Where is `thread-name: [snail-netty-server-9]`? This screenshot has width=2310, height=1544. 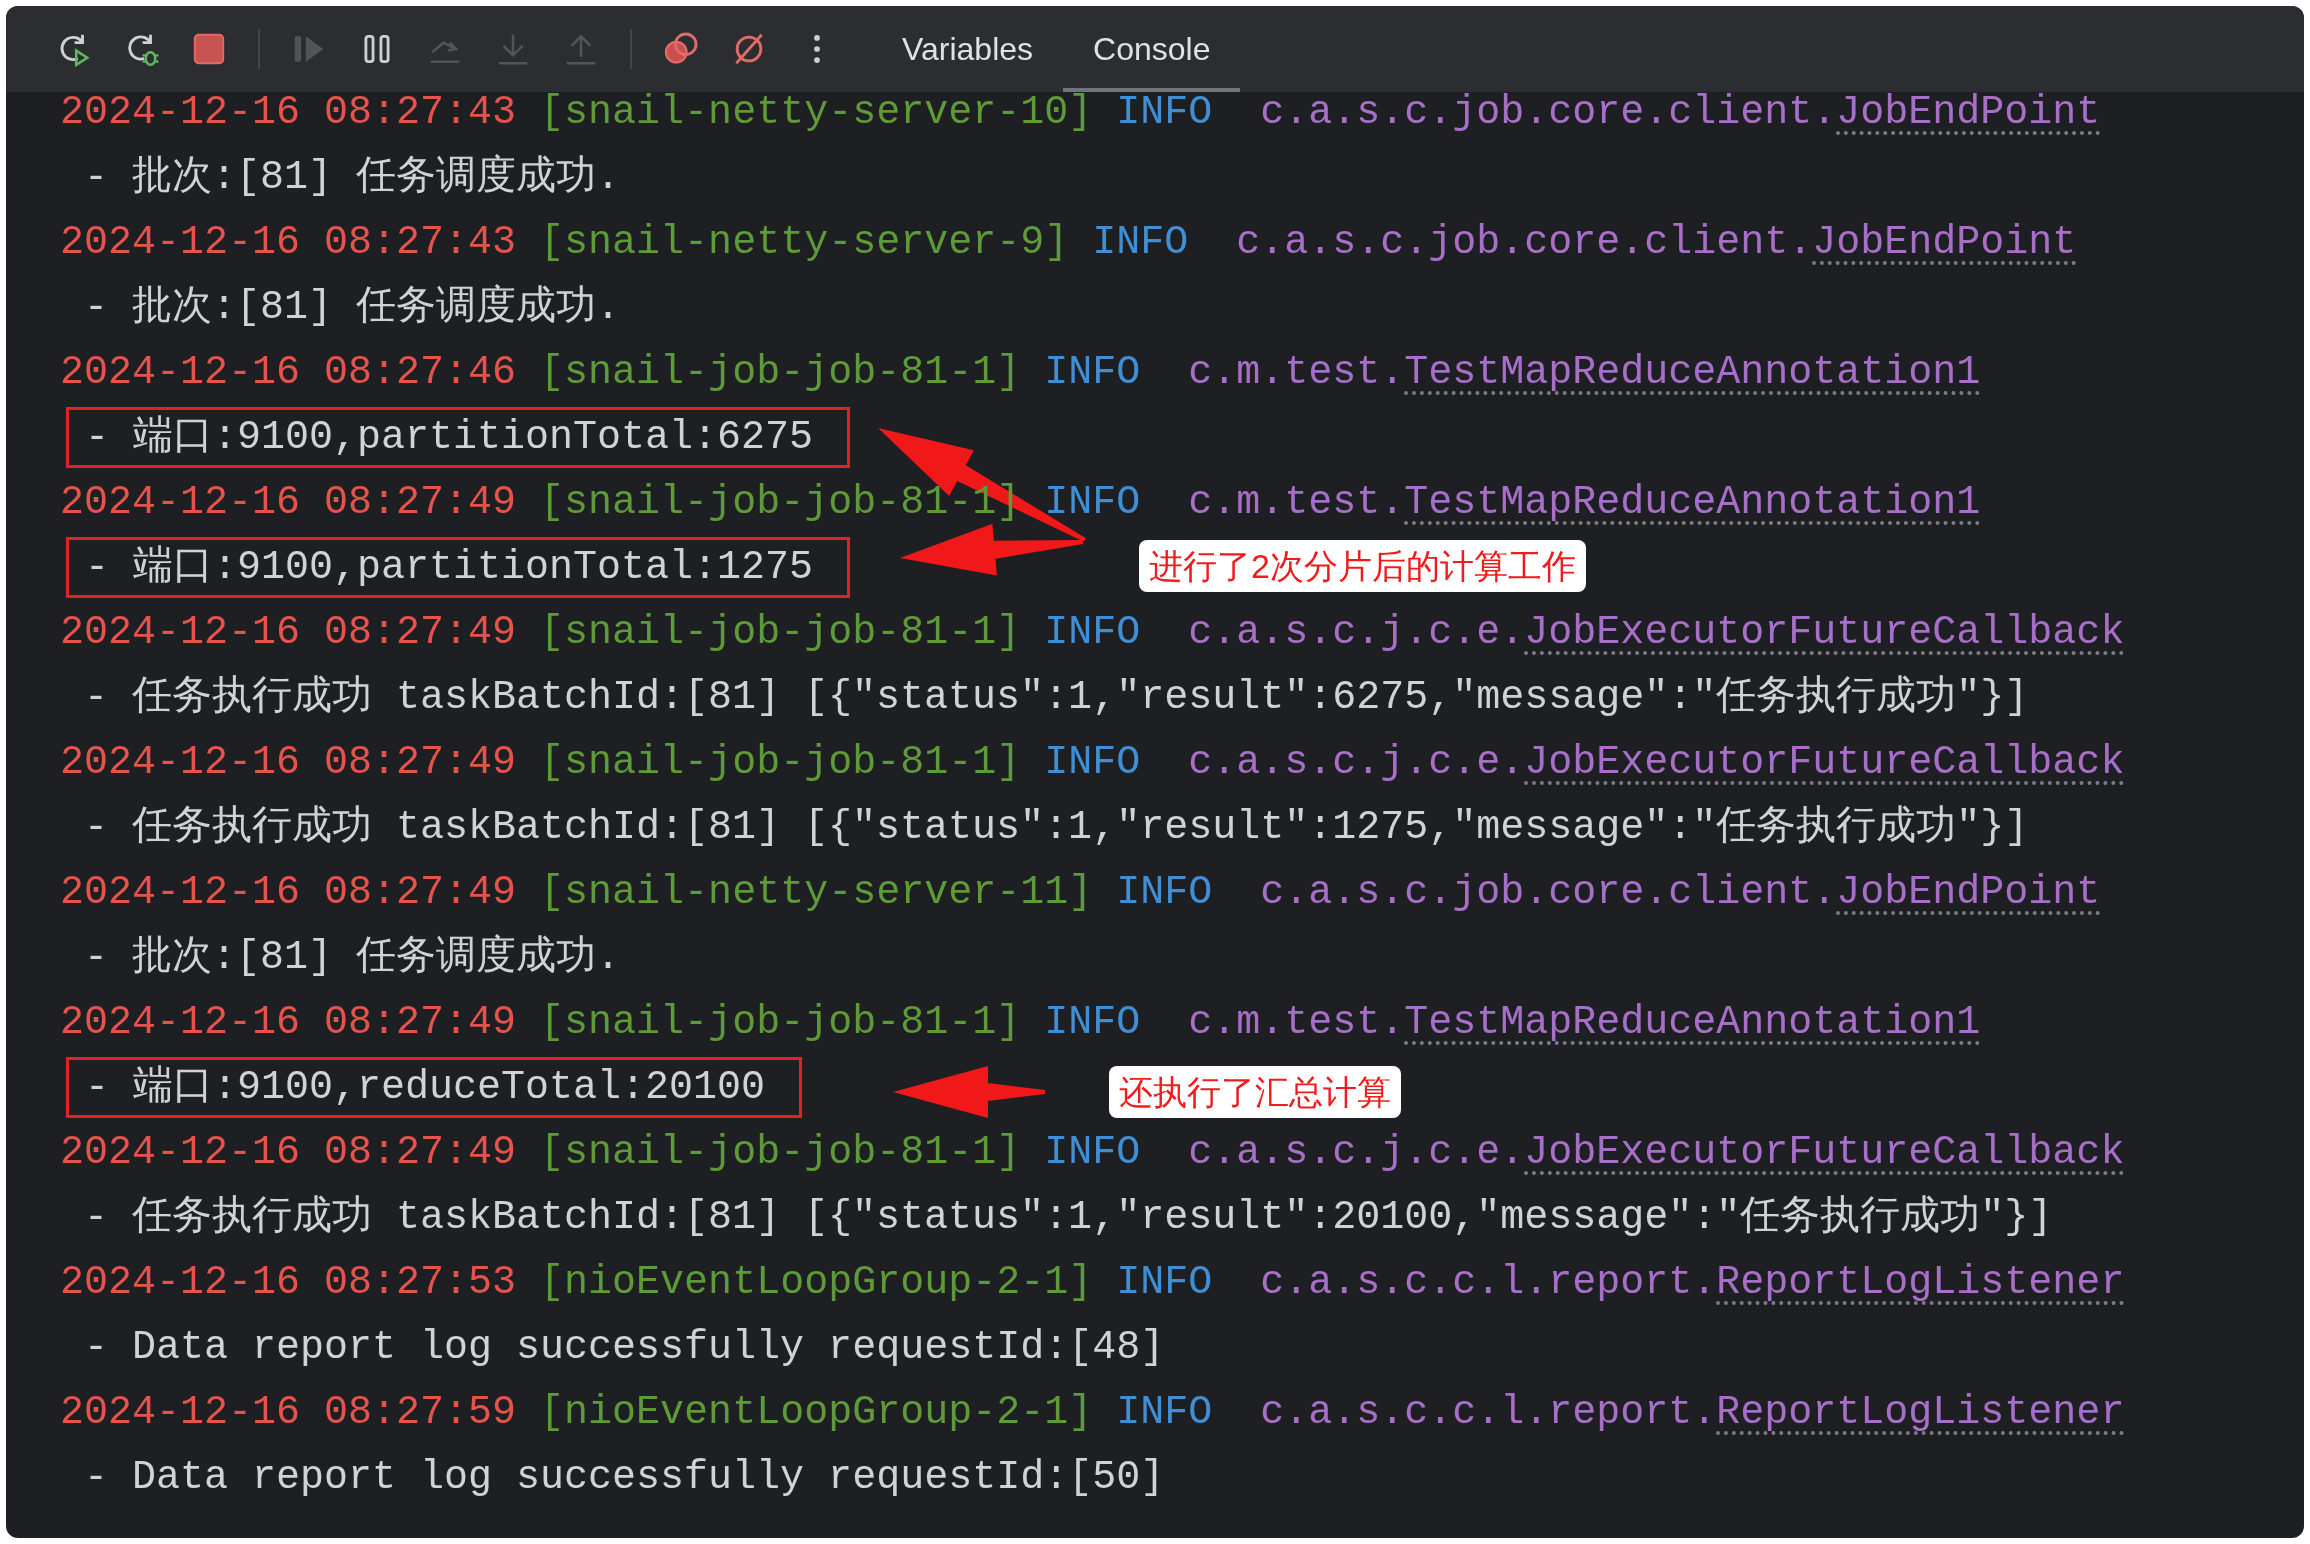 thread-name: [snail-netty-server-9] is located at coordinates (804, 242).